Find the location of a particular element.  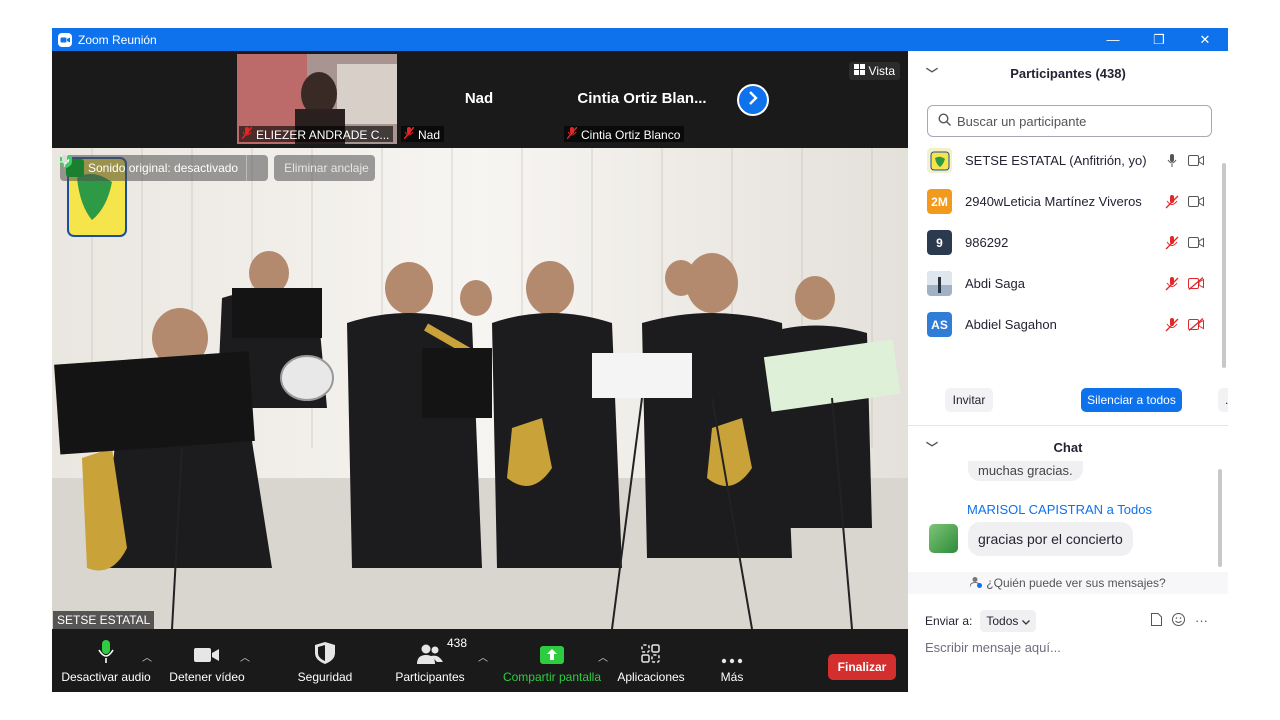

window-title: Zoom Reunión is located at coordinates (117, 39).